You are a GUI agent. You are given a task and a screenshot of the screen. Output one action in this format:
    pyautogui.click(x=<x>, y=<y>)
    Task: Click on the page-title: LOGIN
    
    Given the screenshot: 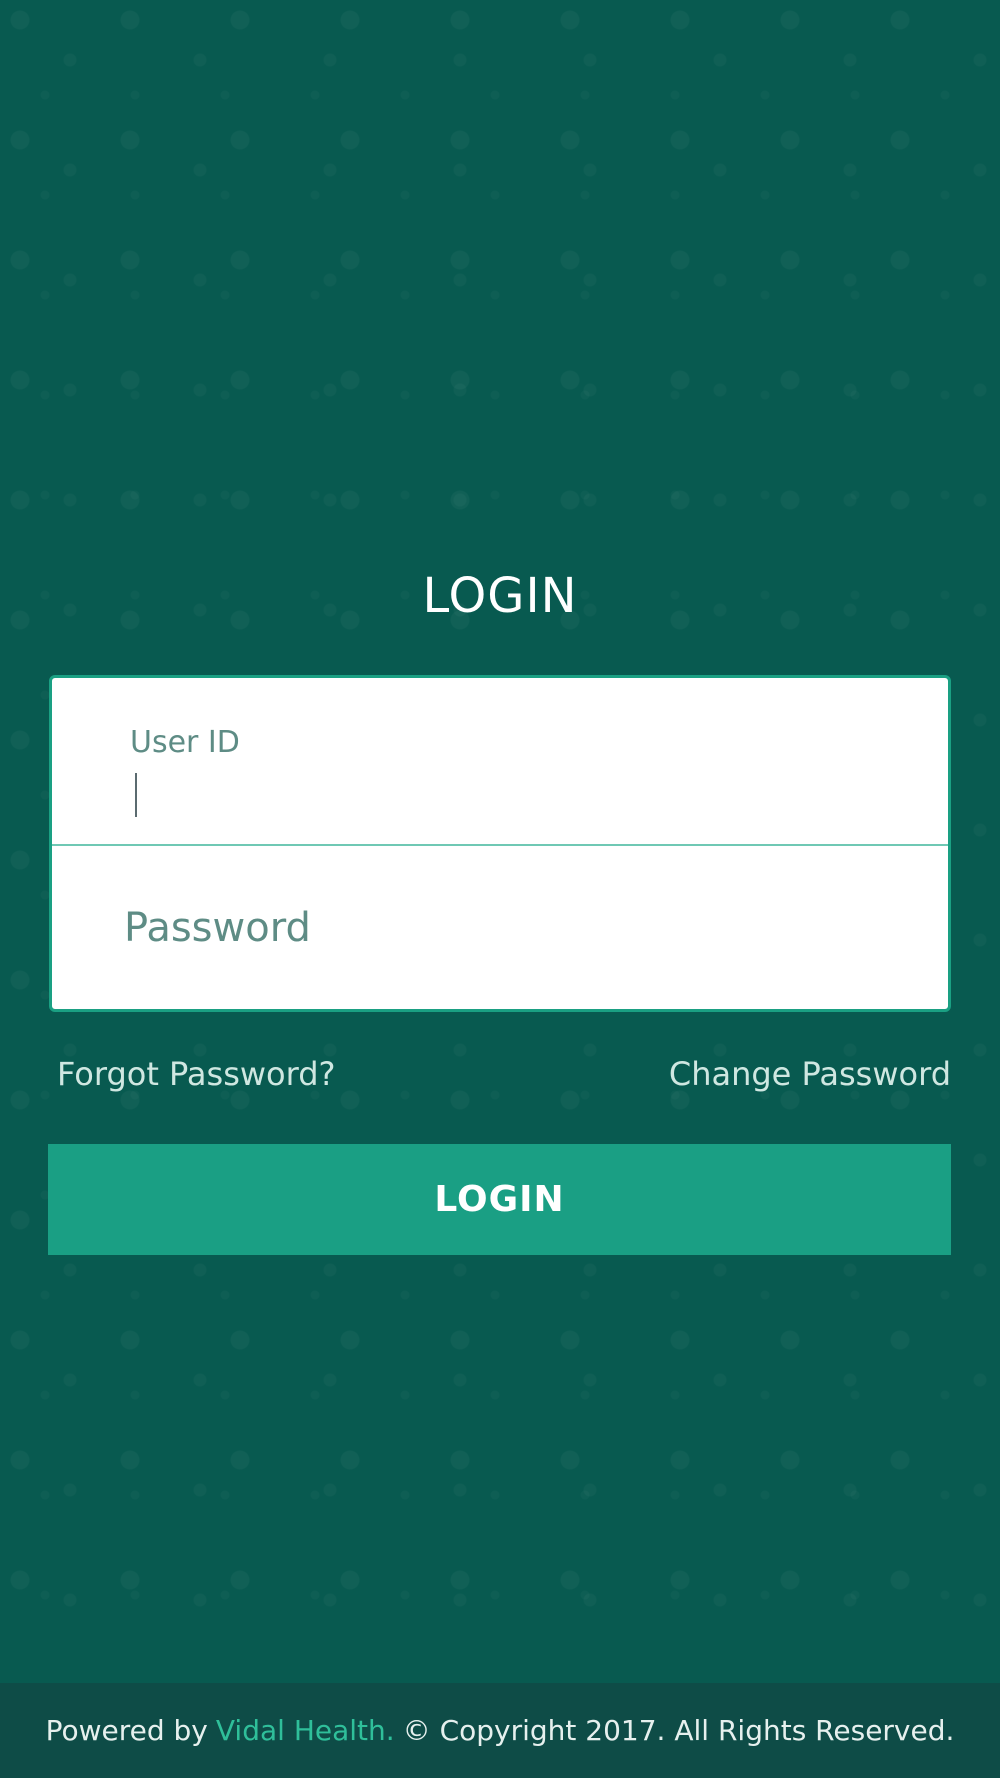 What is the action you would take?
    pyautogui.click(x=500, y=596)
    